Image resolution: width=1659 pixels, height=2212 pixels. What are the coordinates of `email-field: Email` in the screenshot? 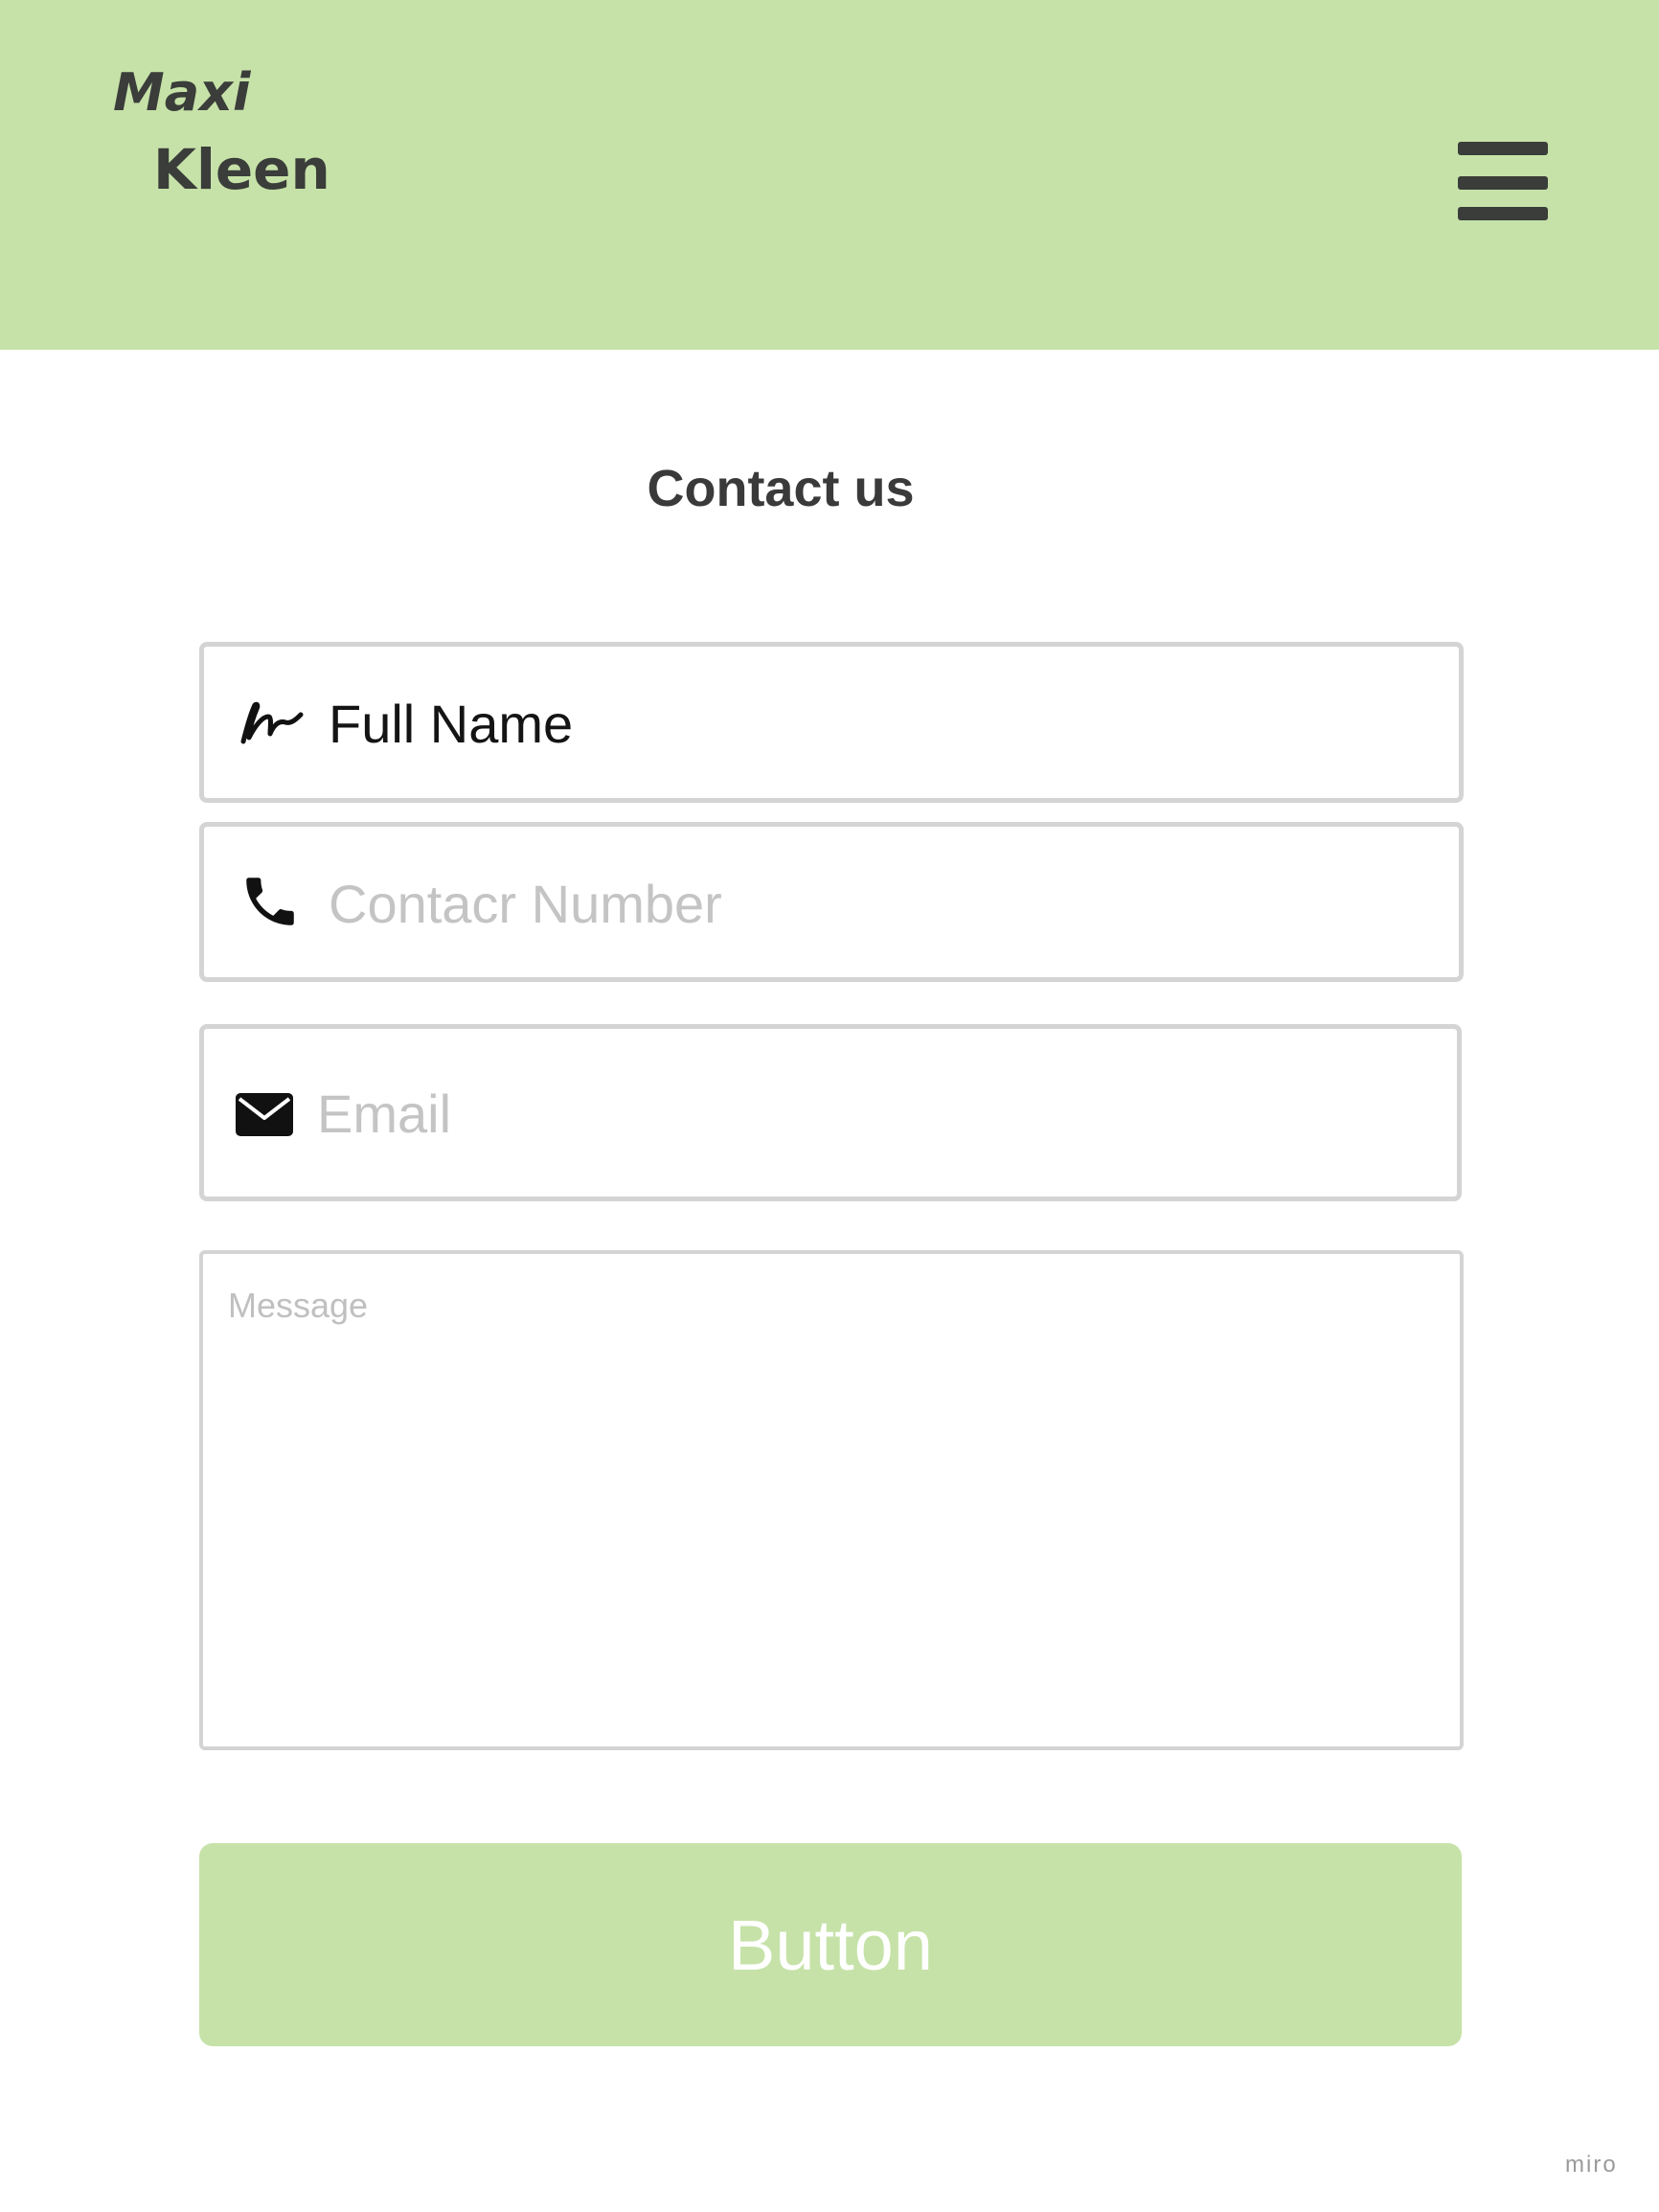 It's located at (830, 1112).